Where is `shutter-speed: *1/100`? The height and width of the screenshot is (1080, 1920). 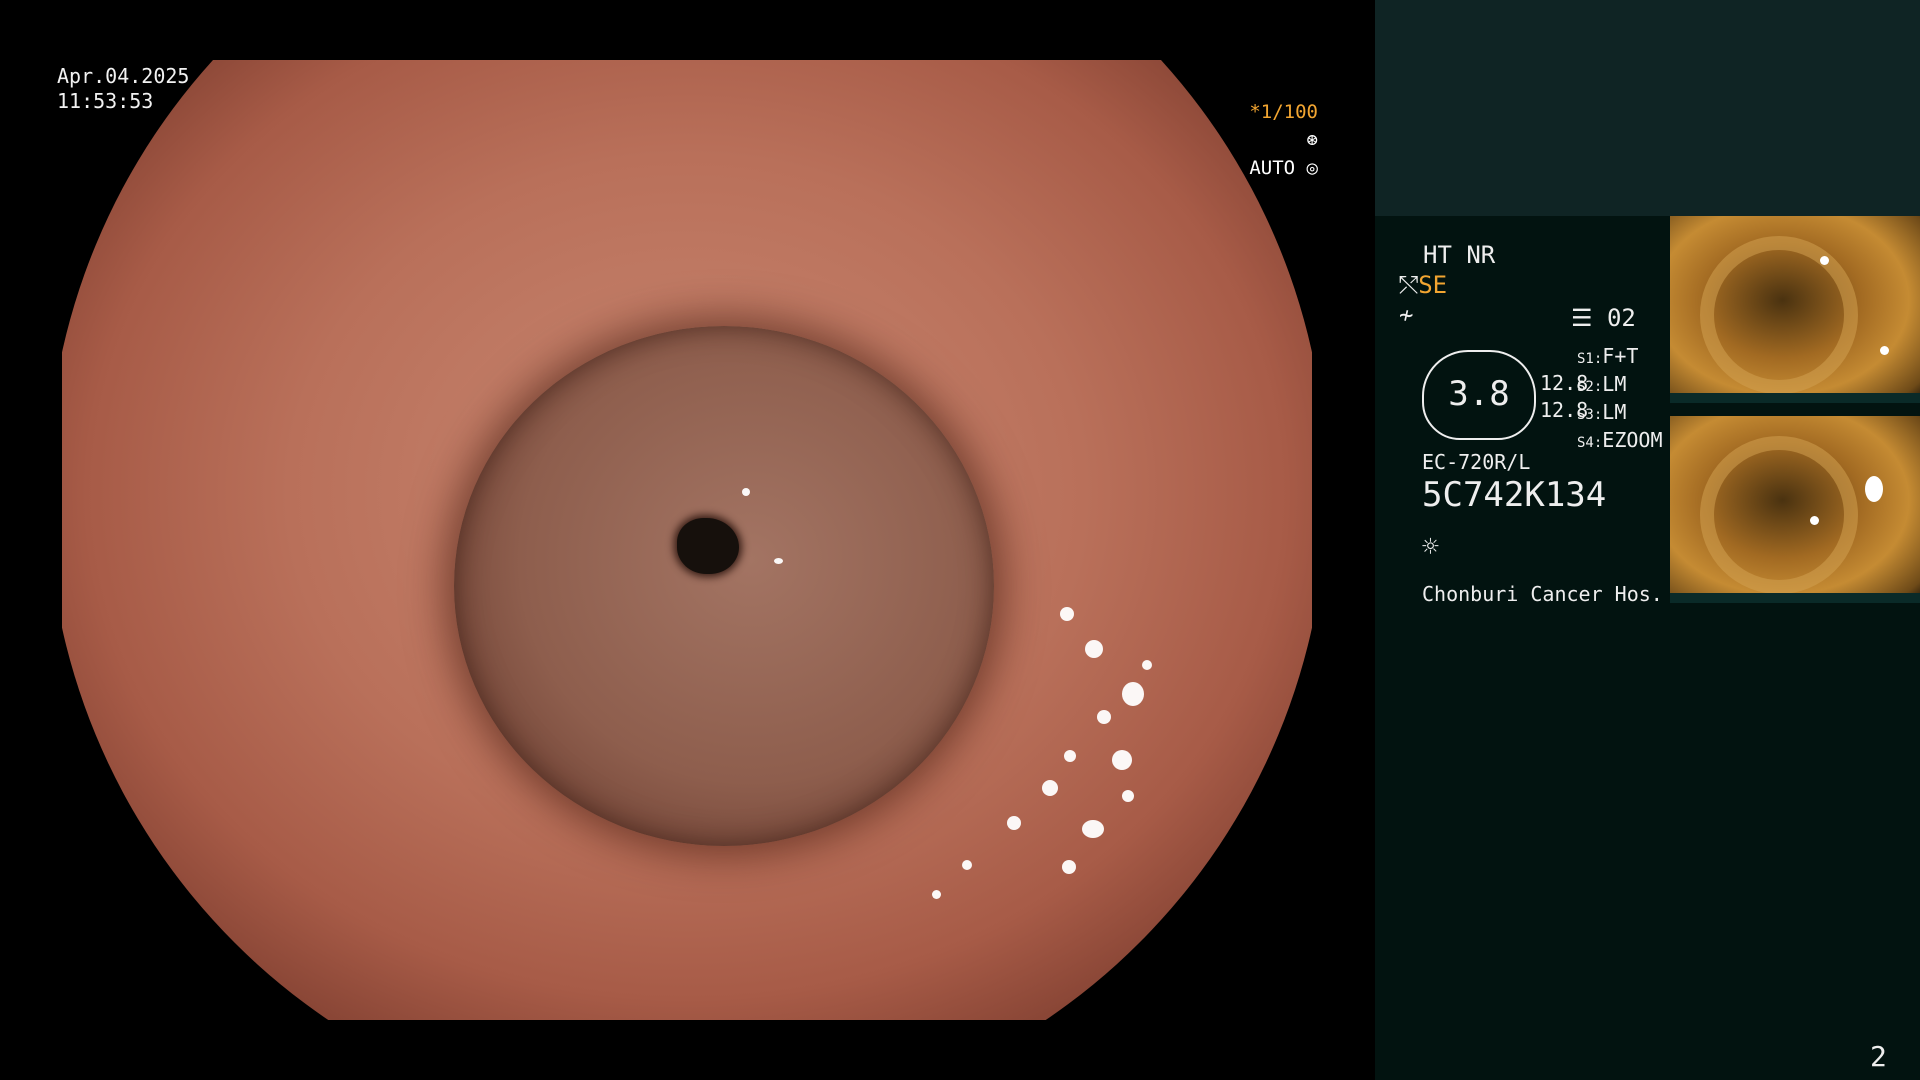 shutter-speed: *1/100 is located at coordinates (1283, 112).